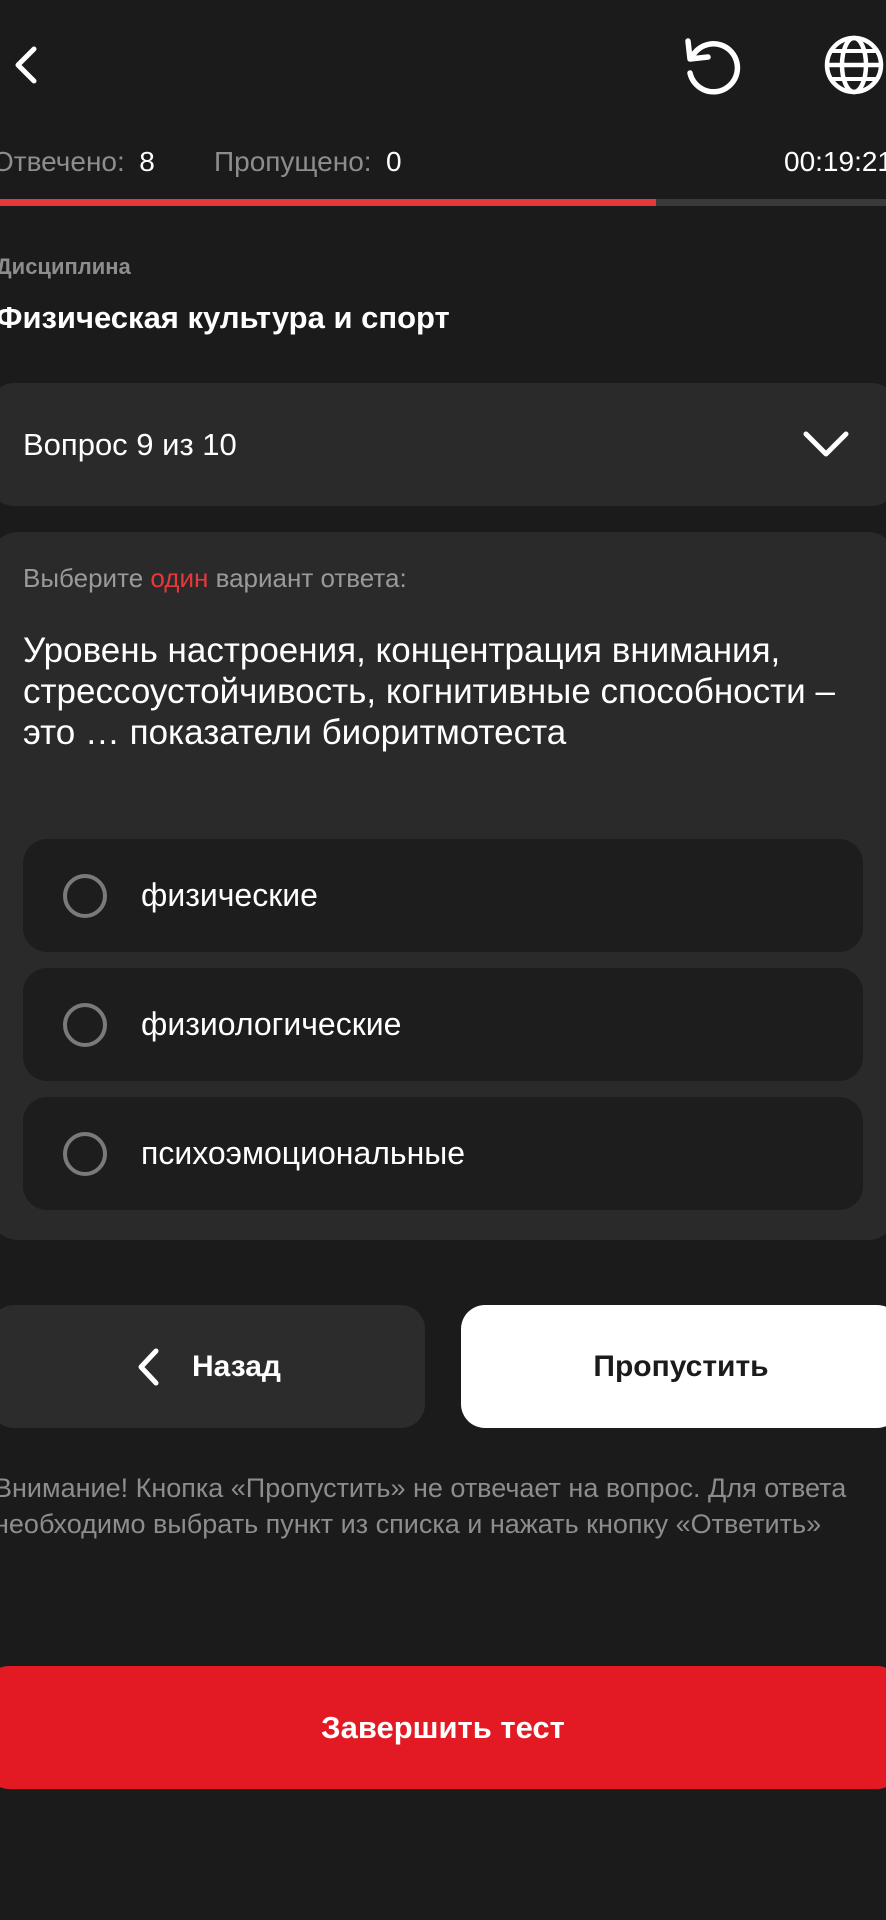 This screenshot has width=886, height=1920. I want to click on back-button, so click(25, 65).